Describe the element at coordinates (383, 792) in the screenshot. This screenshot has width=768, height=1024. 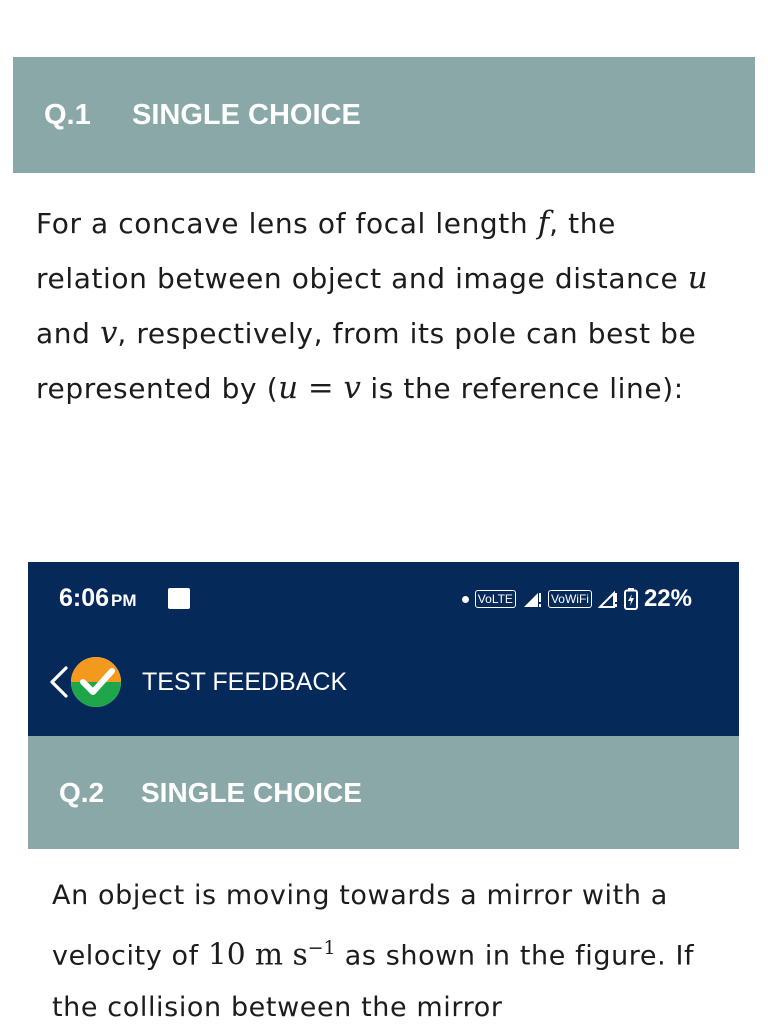
I see `question-2-header: Q.2 SINGLE CHOICE` at that location.